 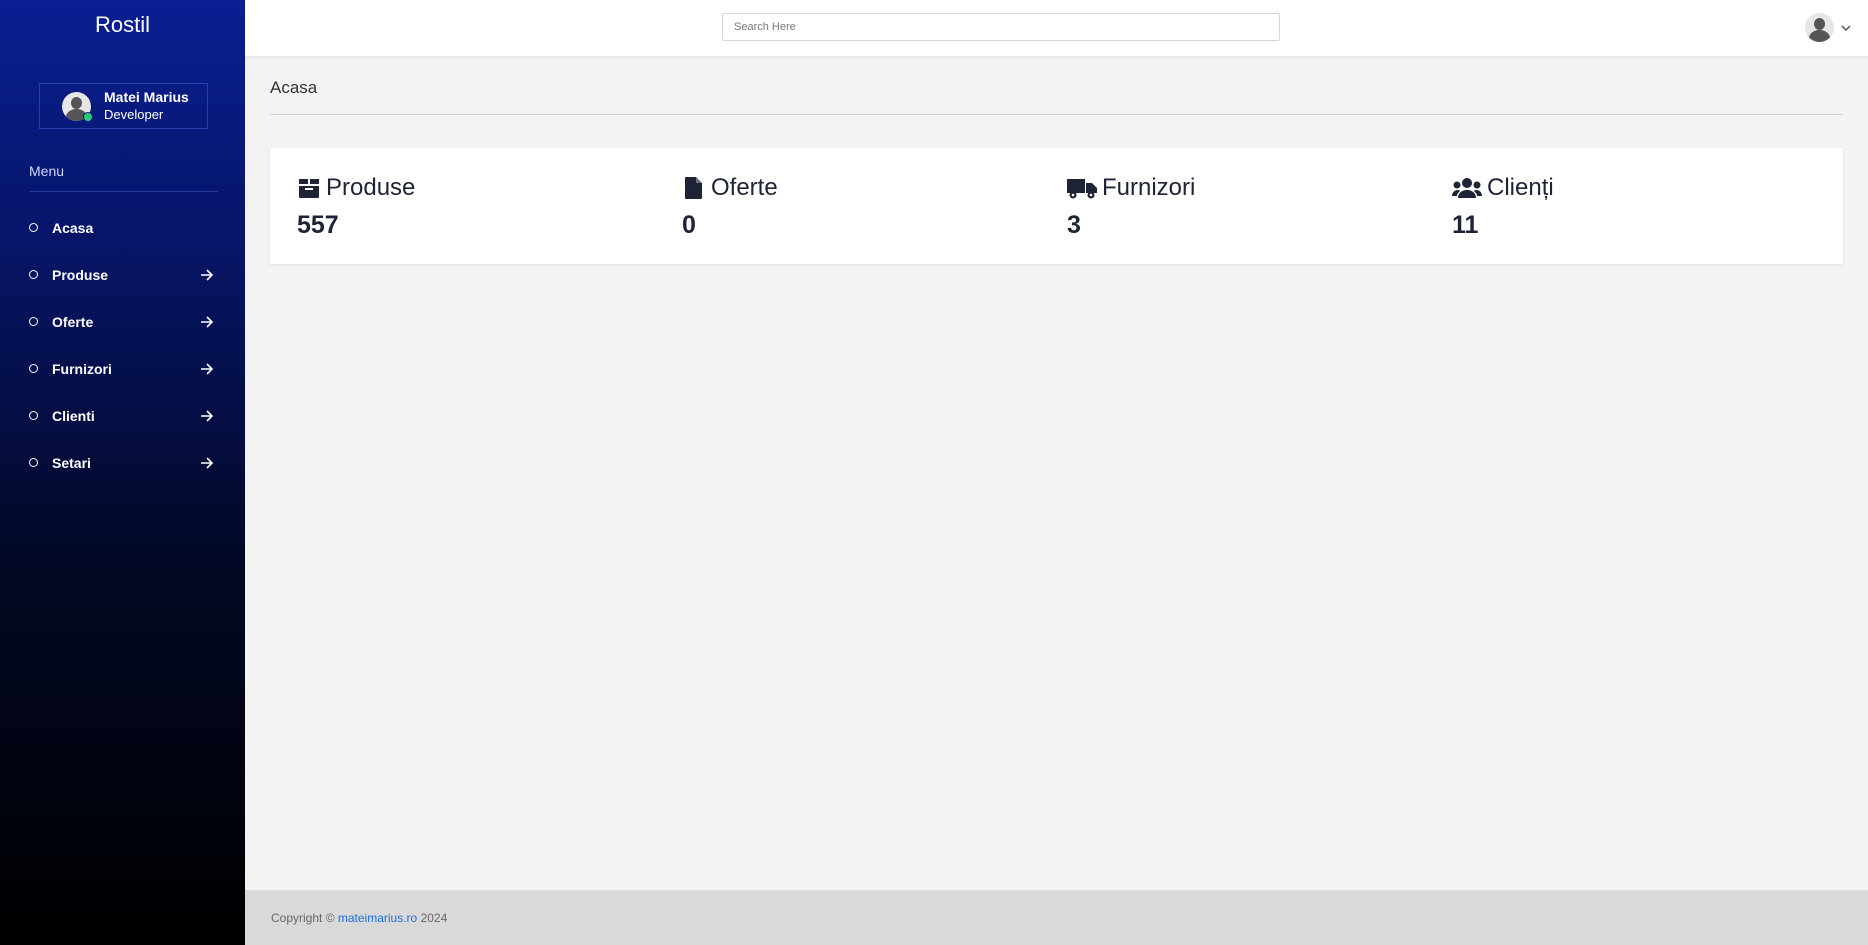 I want to click on chevron-down-icon, so click(x=1846, y=27).